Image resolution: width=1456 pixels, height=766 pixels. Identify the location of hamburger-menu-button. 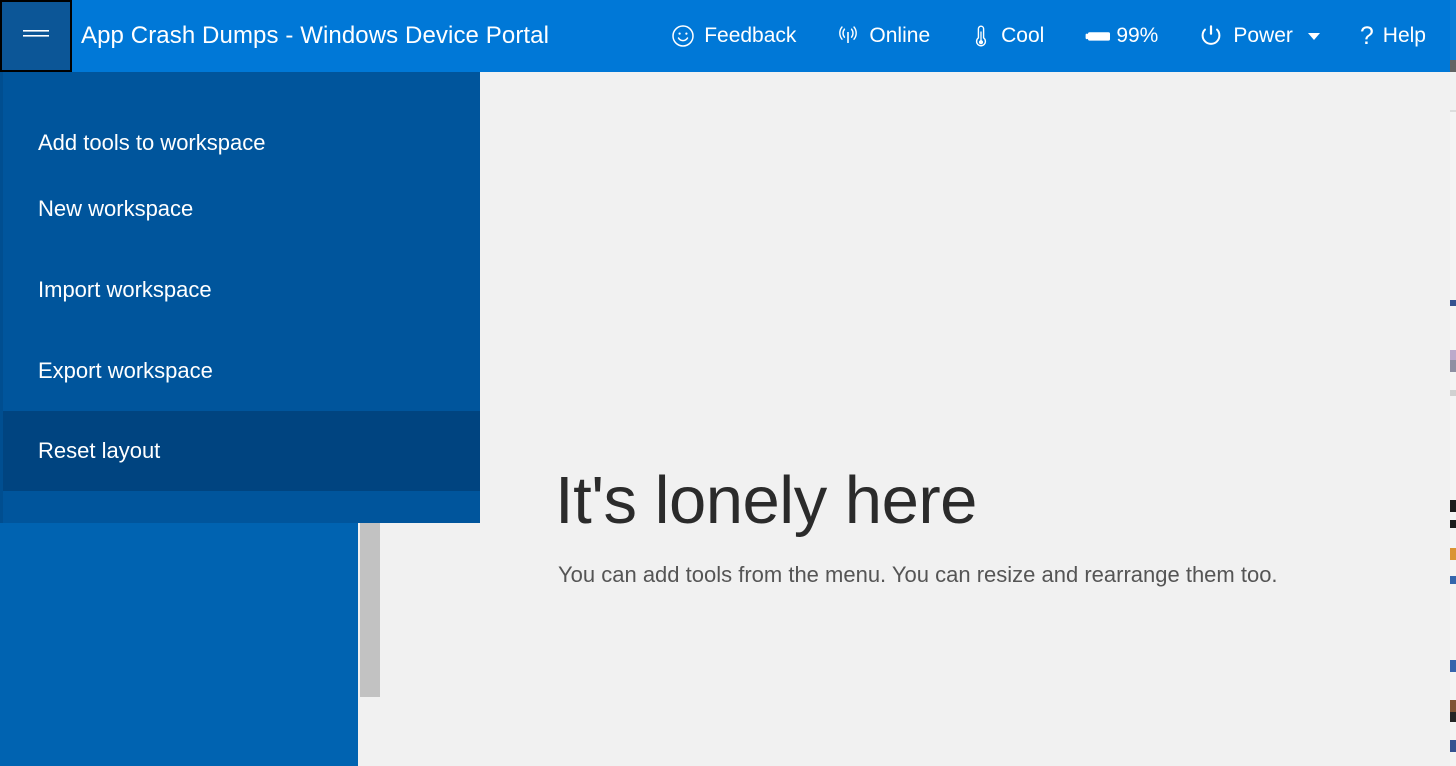
(36, 36).